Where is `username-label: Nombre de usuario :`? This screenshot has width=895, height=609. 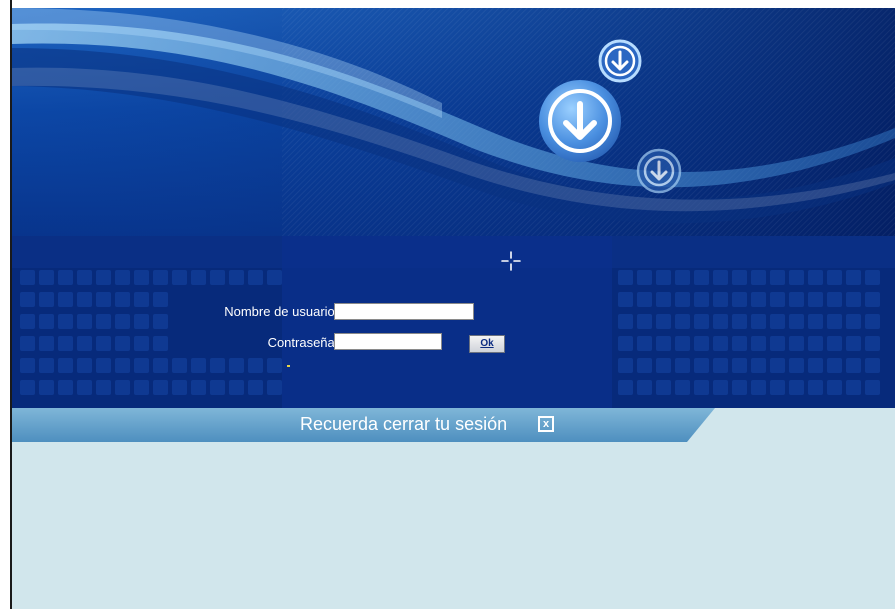 username-label: Nombre de usuario : is located at coordinates (283, 311).